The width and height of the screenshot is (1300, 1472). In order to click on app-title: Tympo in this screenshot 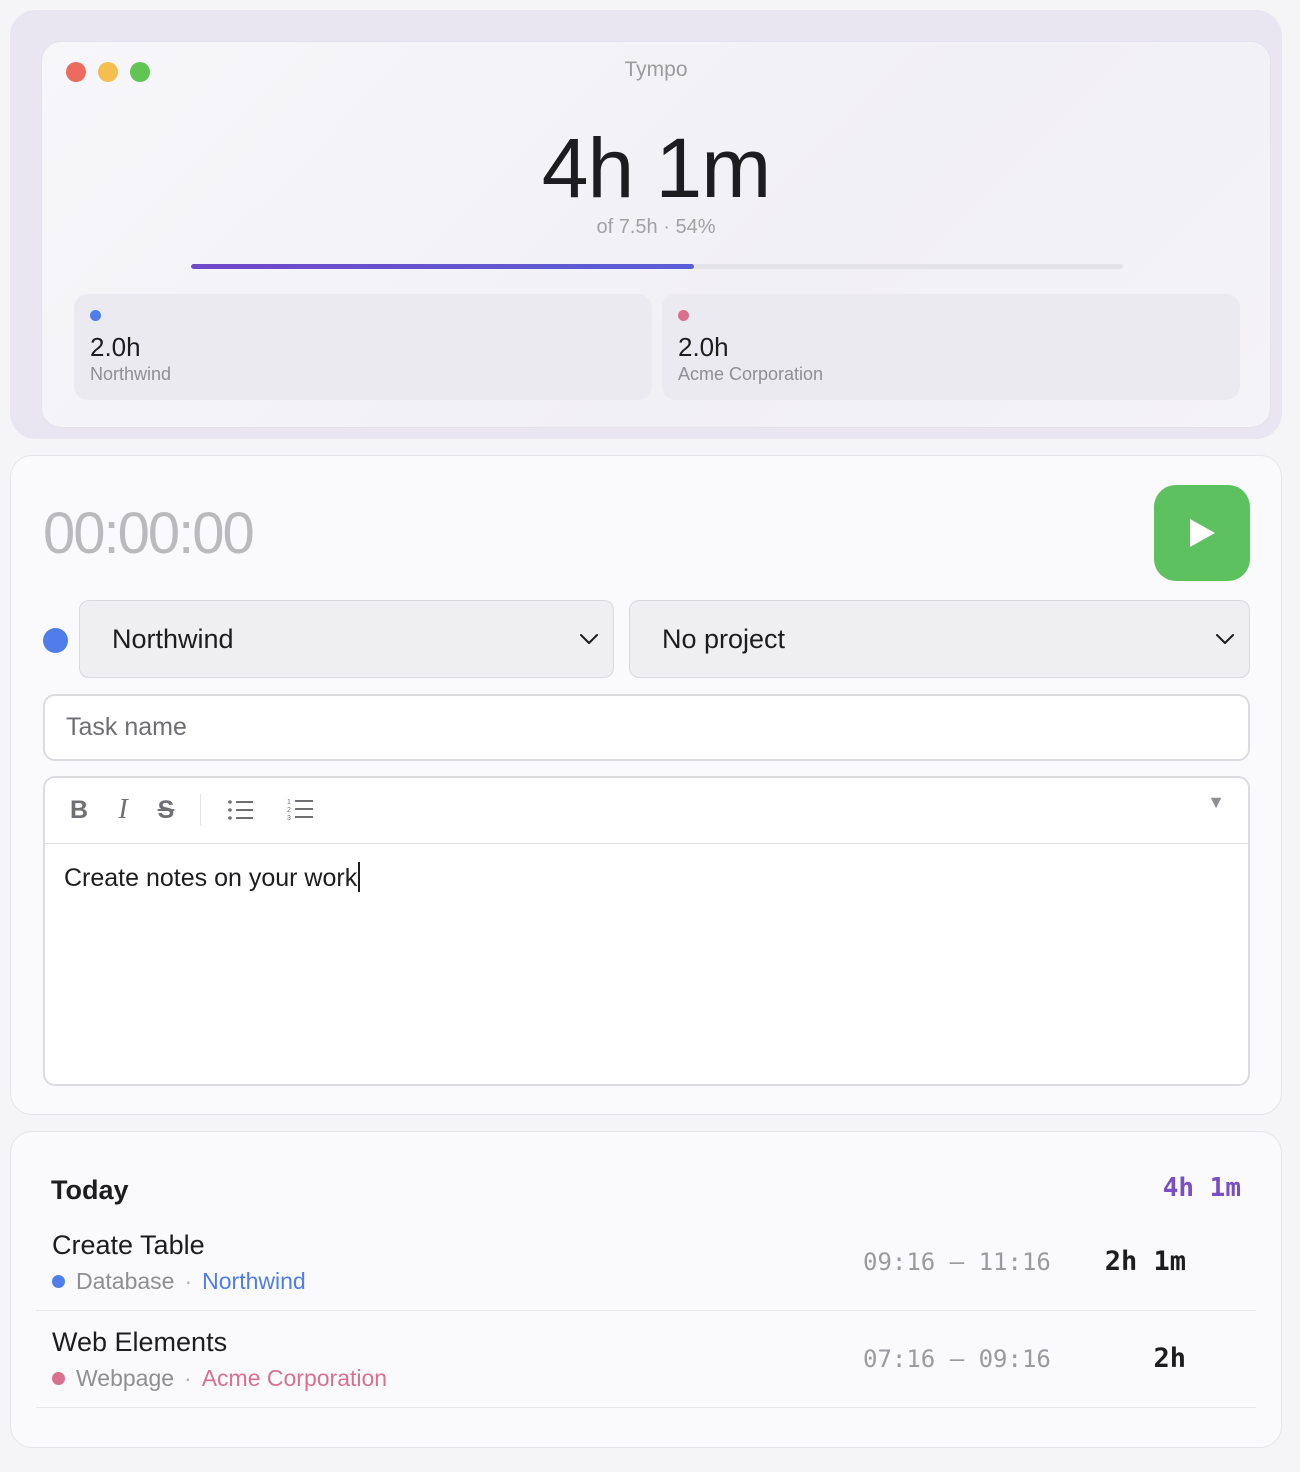, I will do `click(656, 69)`.